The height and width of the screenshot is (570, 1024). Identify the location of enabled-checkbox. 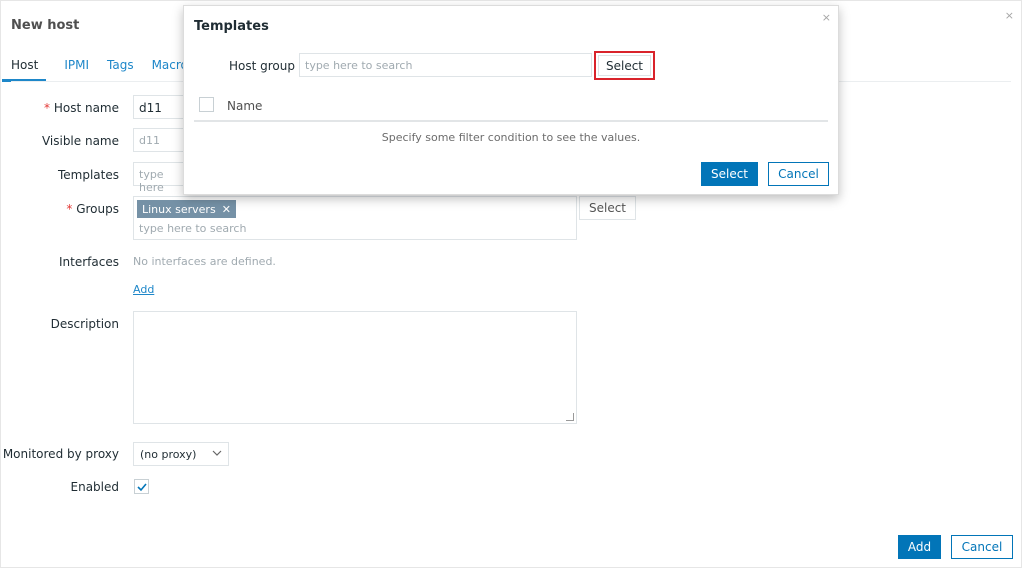
(141, 486).